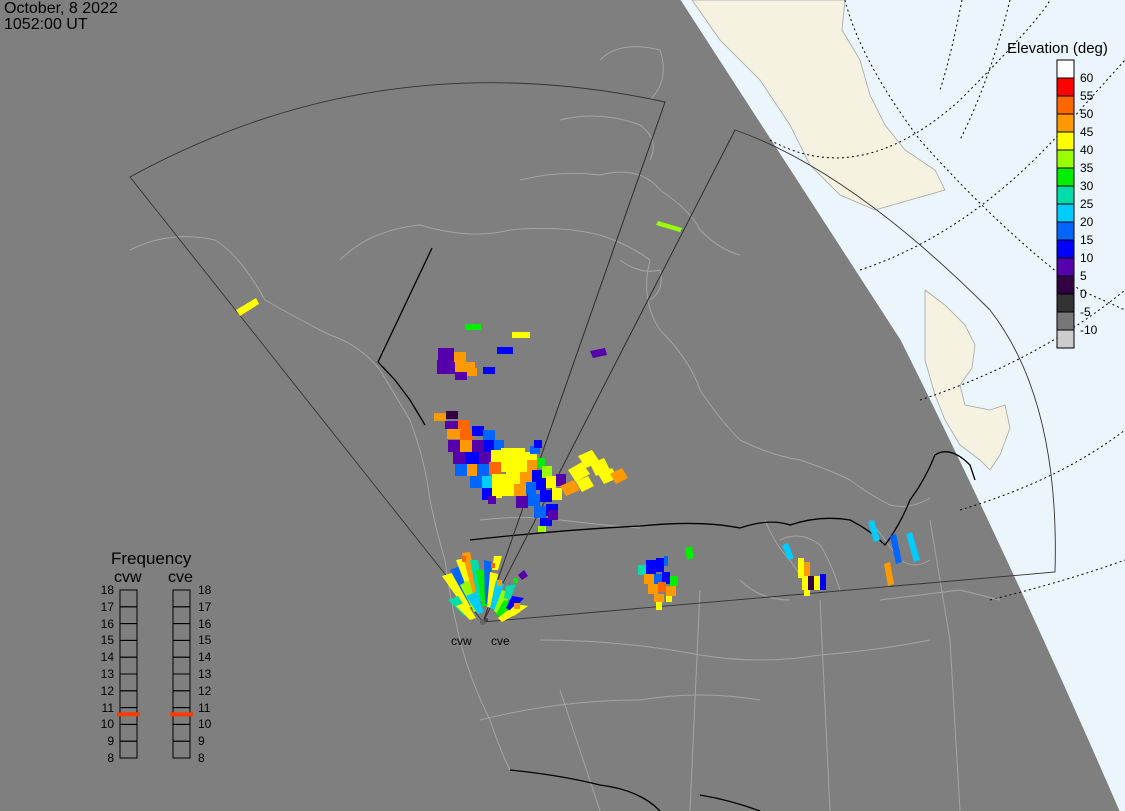 Image resolution: width=1125 pixels, height=811 pixels. I want to click on frequency-tick-right: 8, so click(201, 758).